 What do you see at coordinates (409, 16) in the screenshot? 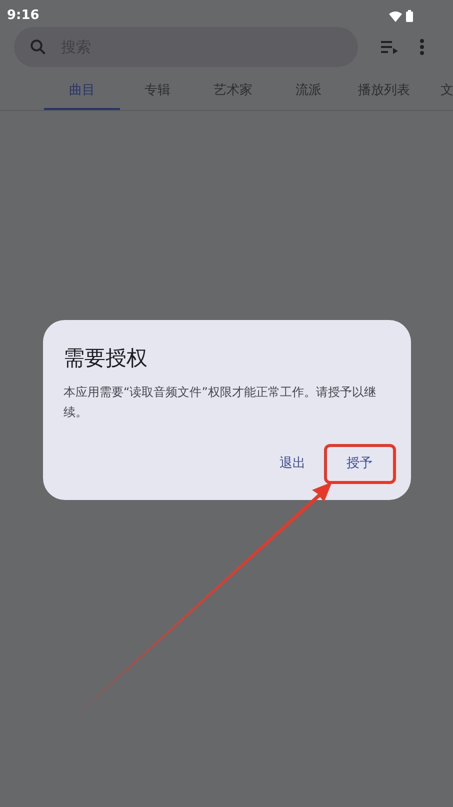
I see `battery-icon` at bounding box center [409, 16].